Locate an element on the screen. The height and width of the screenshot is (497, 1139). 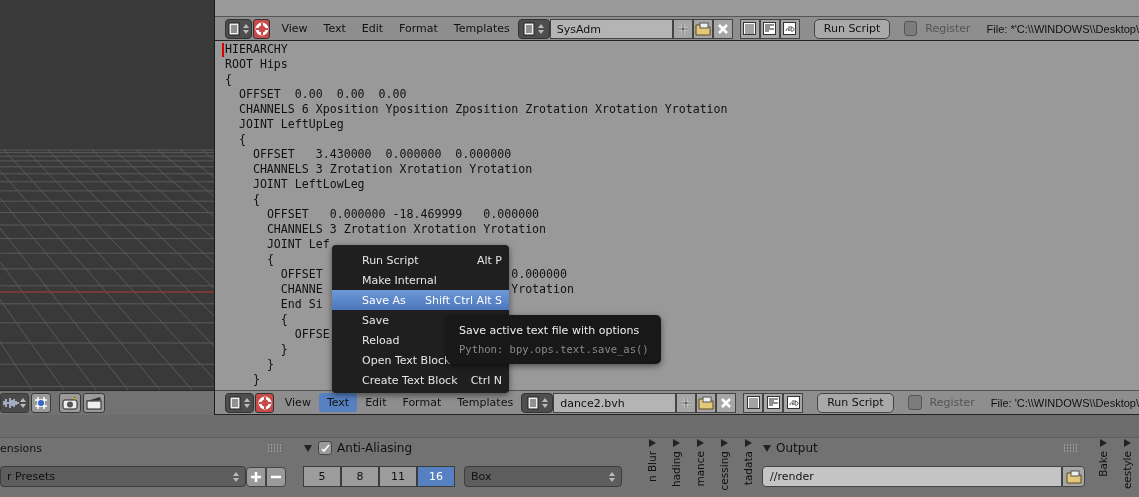
anti-aliasing-checkbox is located at coordinates (325, 448).